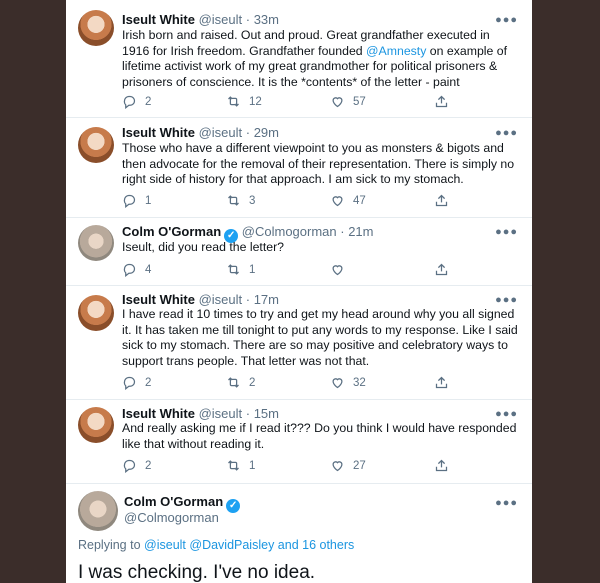 The image size is (600, 583). I want to click on reply-count: 4, so click(148, 269).